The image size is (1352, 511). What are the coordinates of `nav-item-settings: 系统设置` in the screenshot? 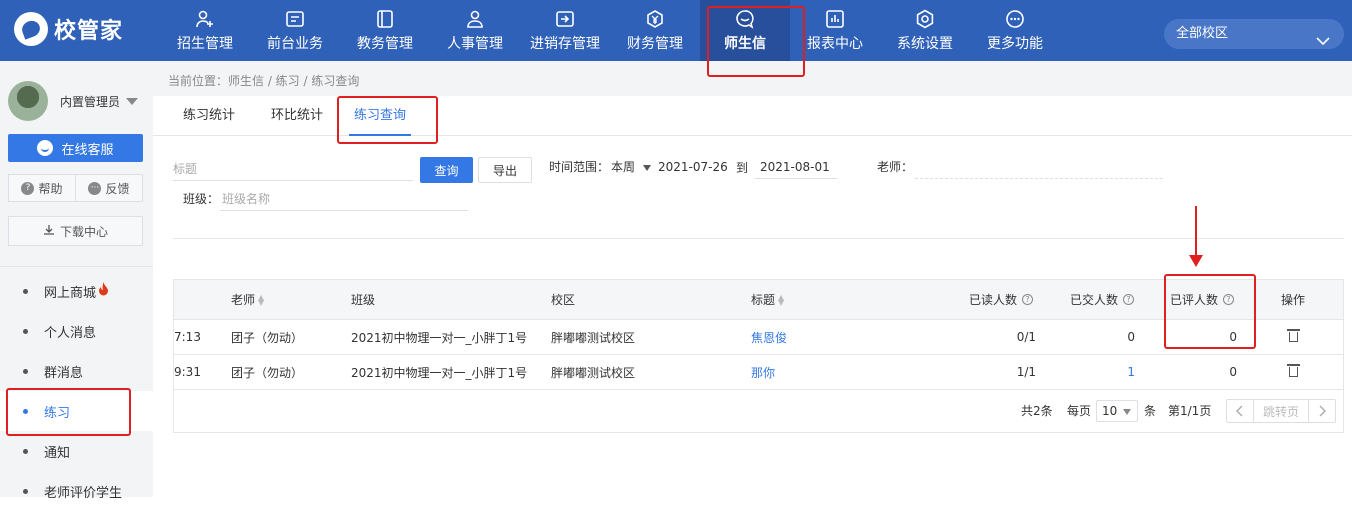 It's located at (925, 30).